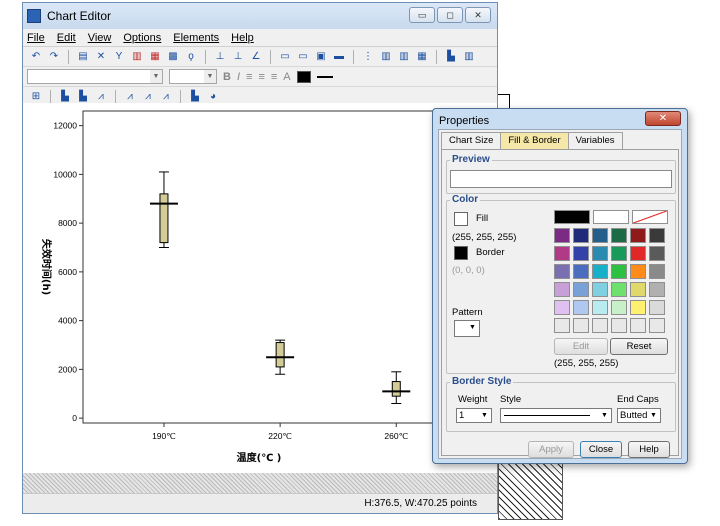 The image size is (720, 526). I want to click on fill-color-box, so click(303, 76).